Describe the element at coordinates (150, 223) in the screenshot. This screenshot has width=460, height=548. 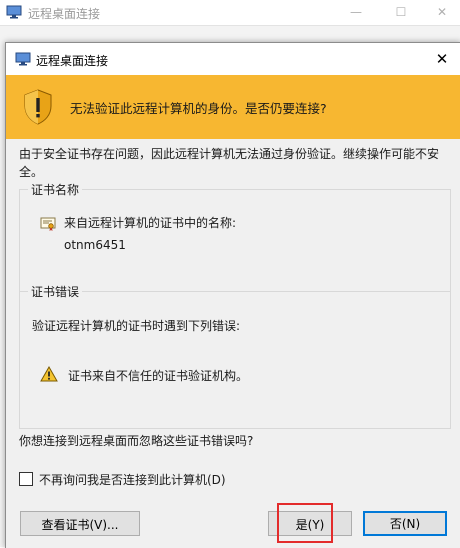
I see `certificate-name-caption: 来自远程计算机的证书中的名称:` at that location.